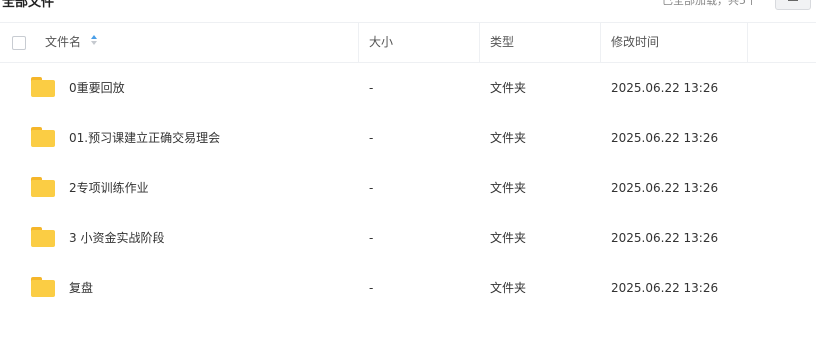  What do you see at coordinates (408, 138) in the screenshot?
I see `file-row: 01.预习课建立正确交易理会 - 文件夹 2025.06.22 13:26` at bounding box center [408, 138].